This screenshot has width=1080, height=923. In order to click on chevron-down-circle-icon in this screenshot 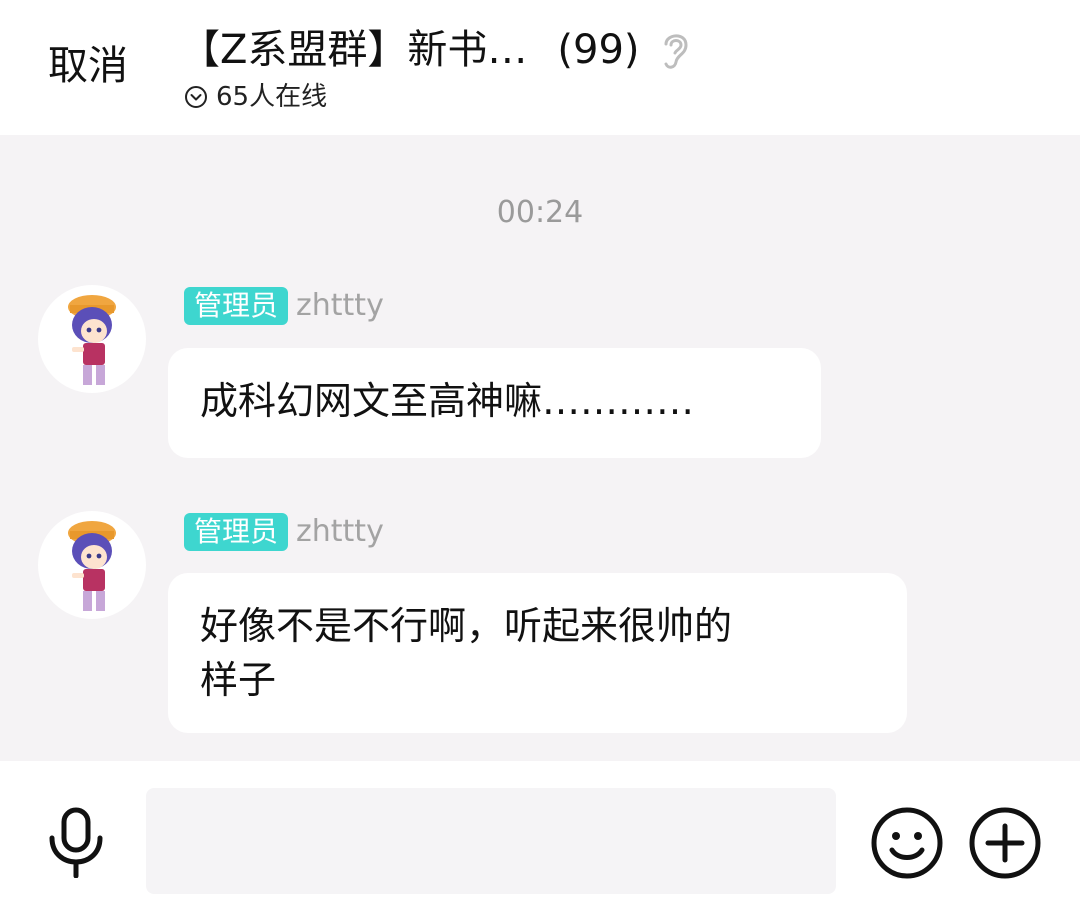, I will do `click(196, 97)`.